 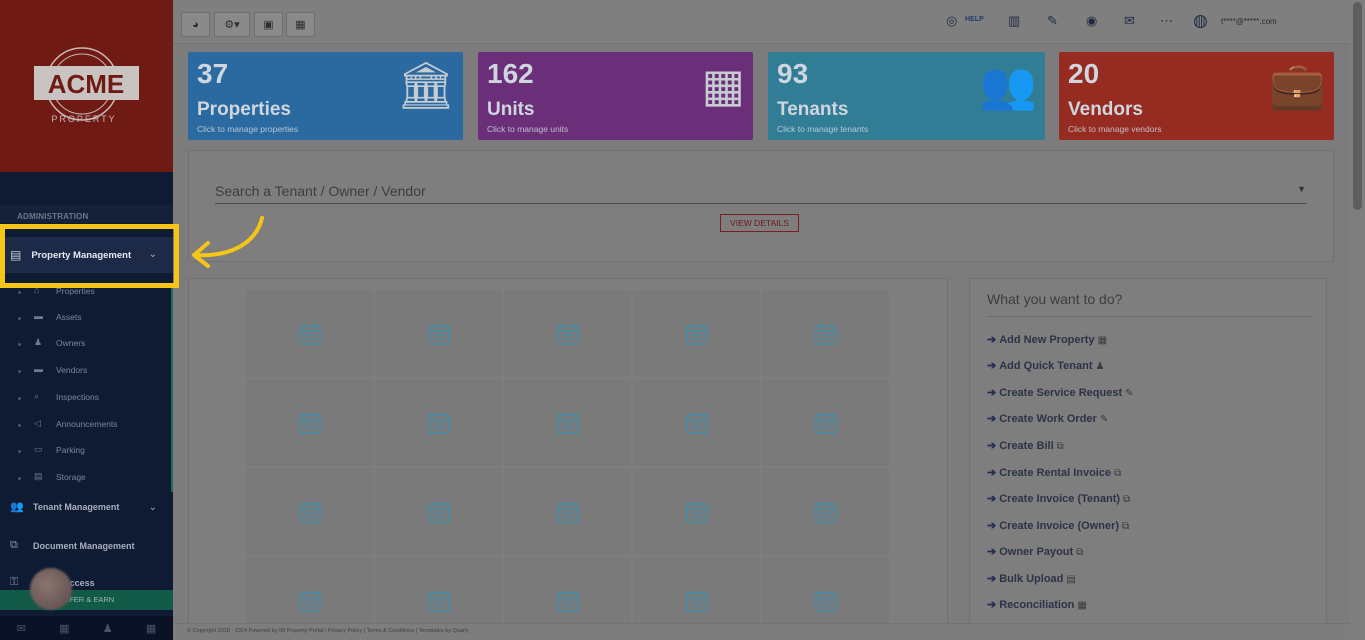 I want to click on sidebar-subitem-assets: ▬Assets, so click(x=86, y=318).